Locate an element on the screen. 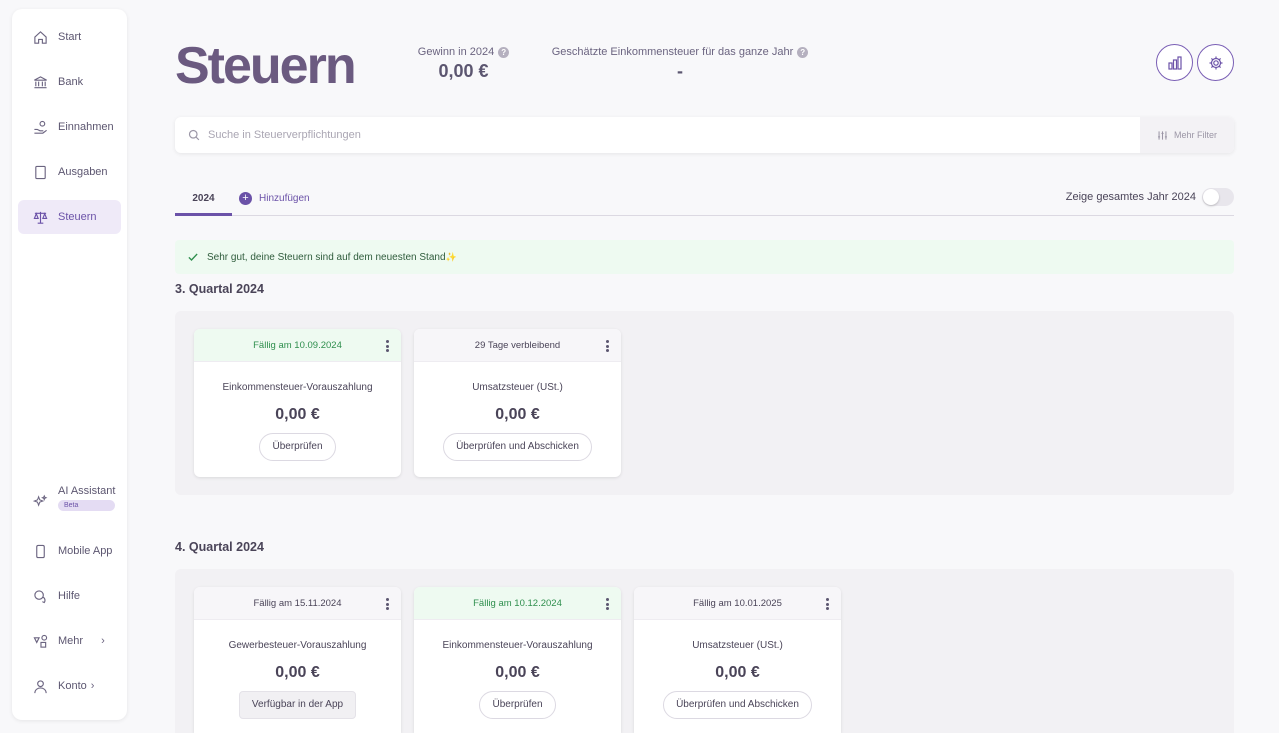  sidebar-item-label: Mehr is located at coordinates (71, 641).